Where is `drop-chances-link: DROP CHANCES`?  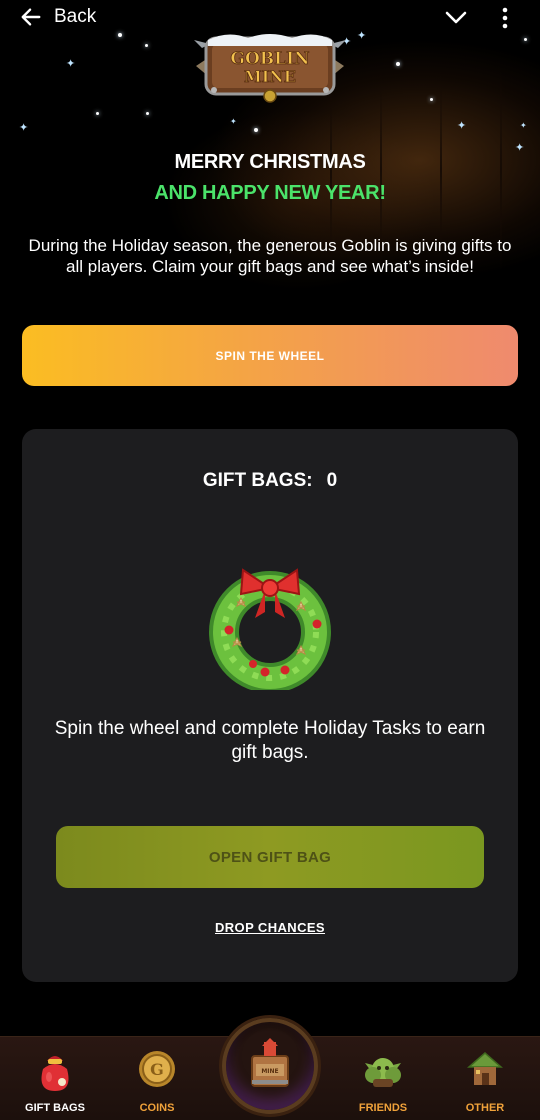 drop-chances-link: DROP CHANCES is located at coordinates (270, 927).